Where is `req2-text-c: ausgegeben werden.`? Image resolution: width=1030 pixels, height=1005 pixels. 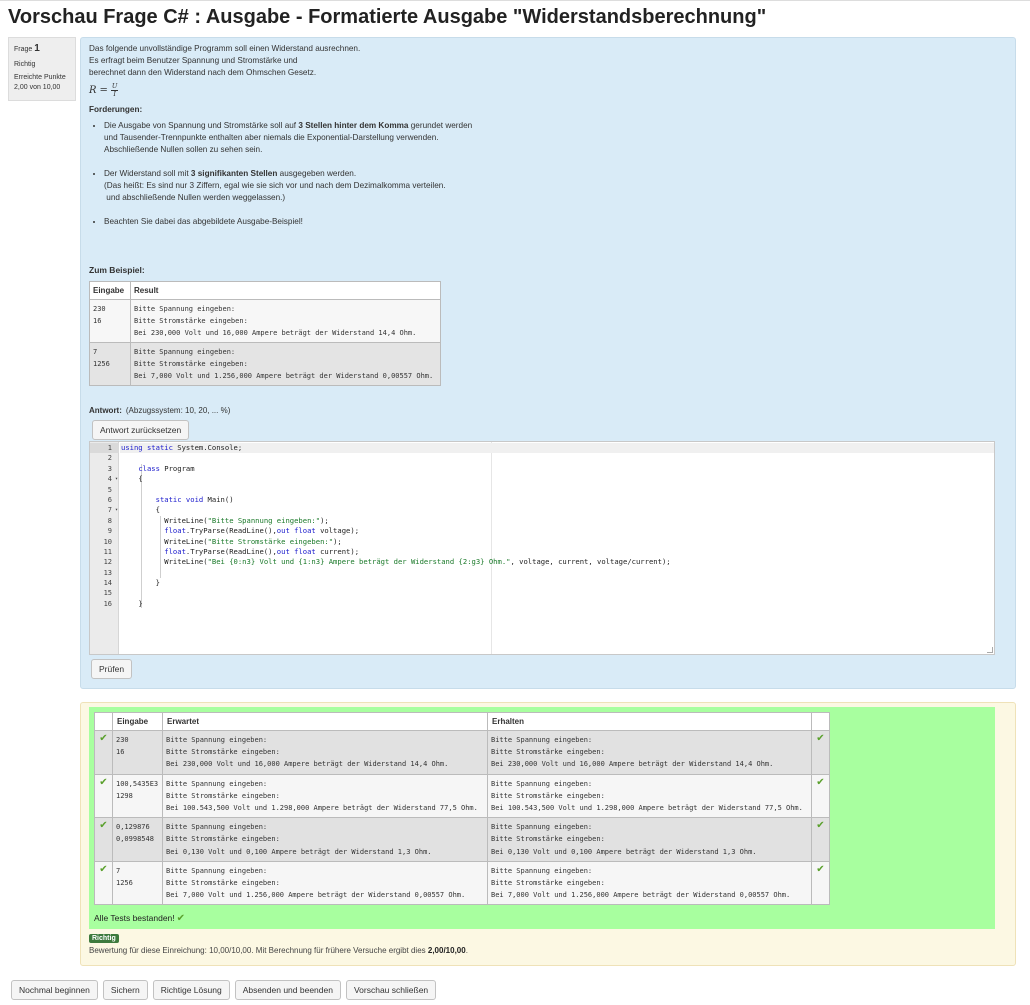
req2-text-c: ausgegeben werden. is located at coordinates (317, 173).